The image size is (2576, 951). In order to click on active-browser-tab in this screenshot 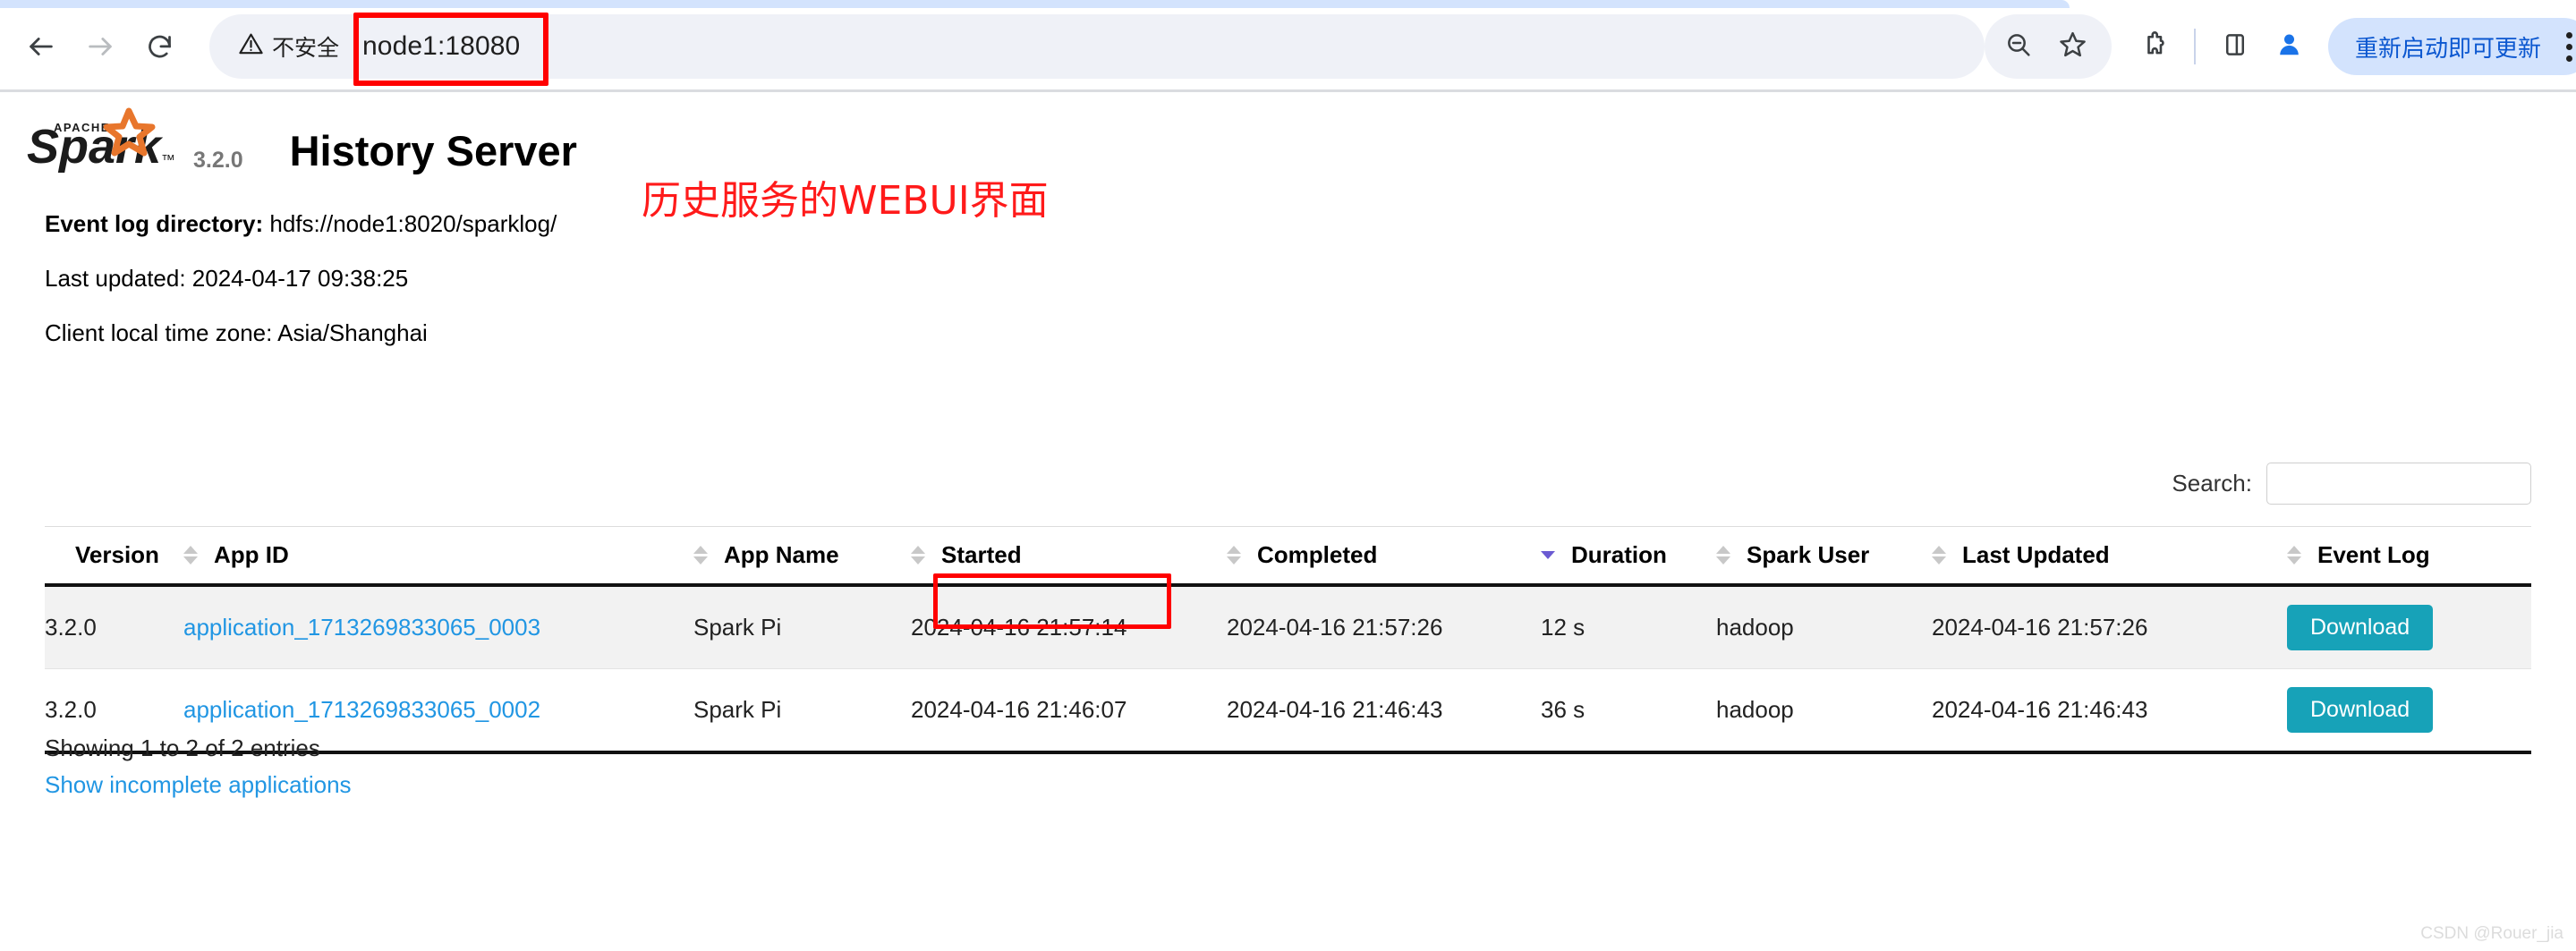, I will do `click(1035, 4)`.